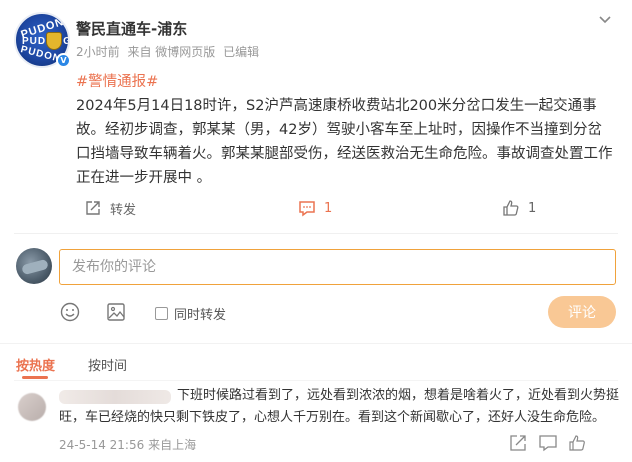 This screenshot has width=632, height=462. I want to click on verified-badge-icon: V, so click(63, 60).